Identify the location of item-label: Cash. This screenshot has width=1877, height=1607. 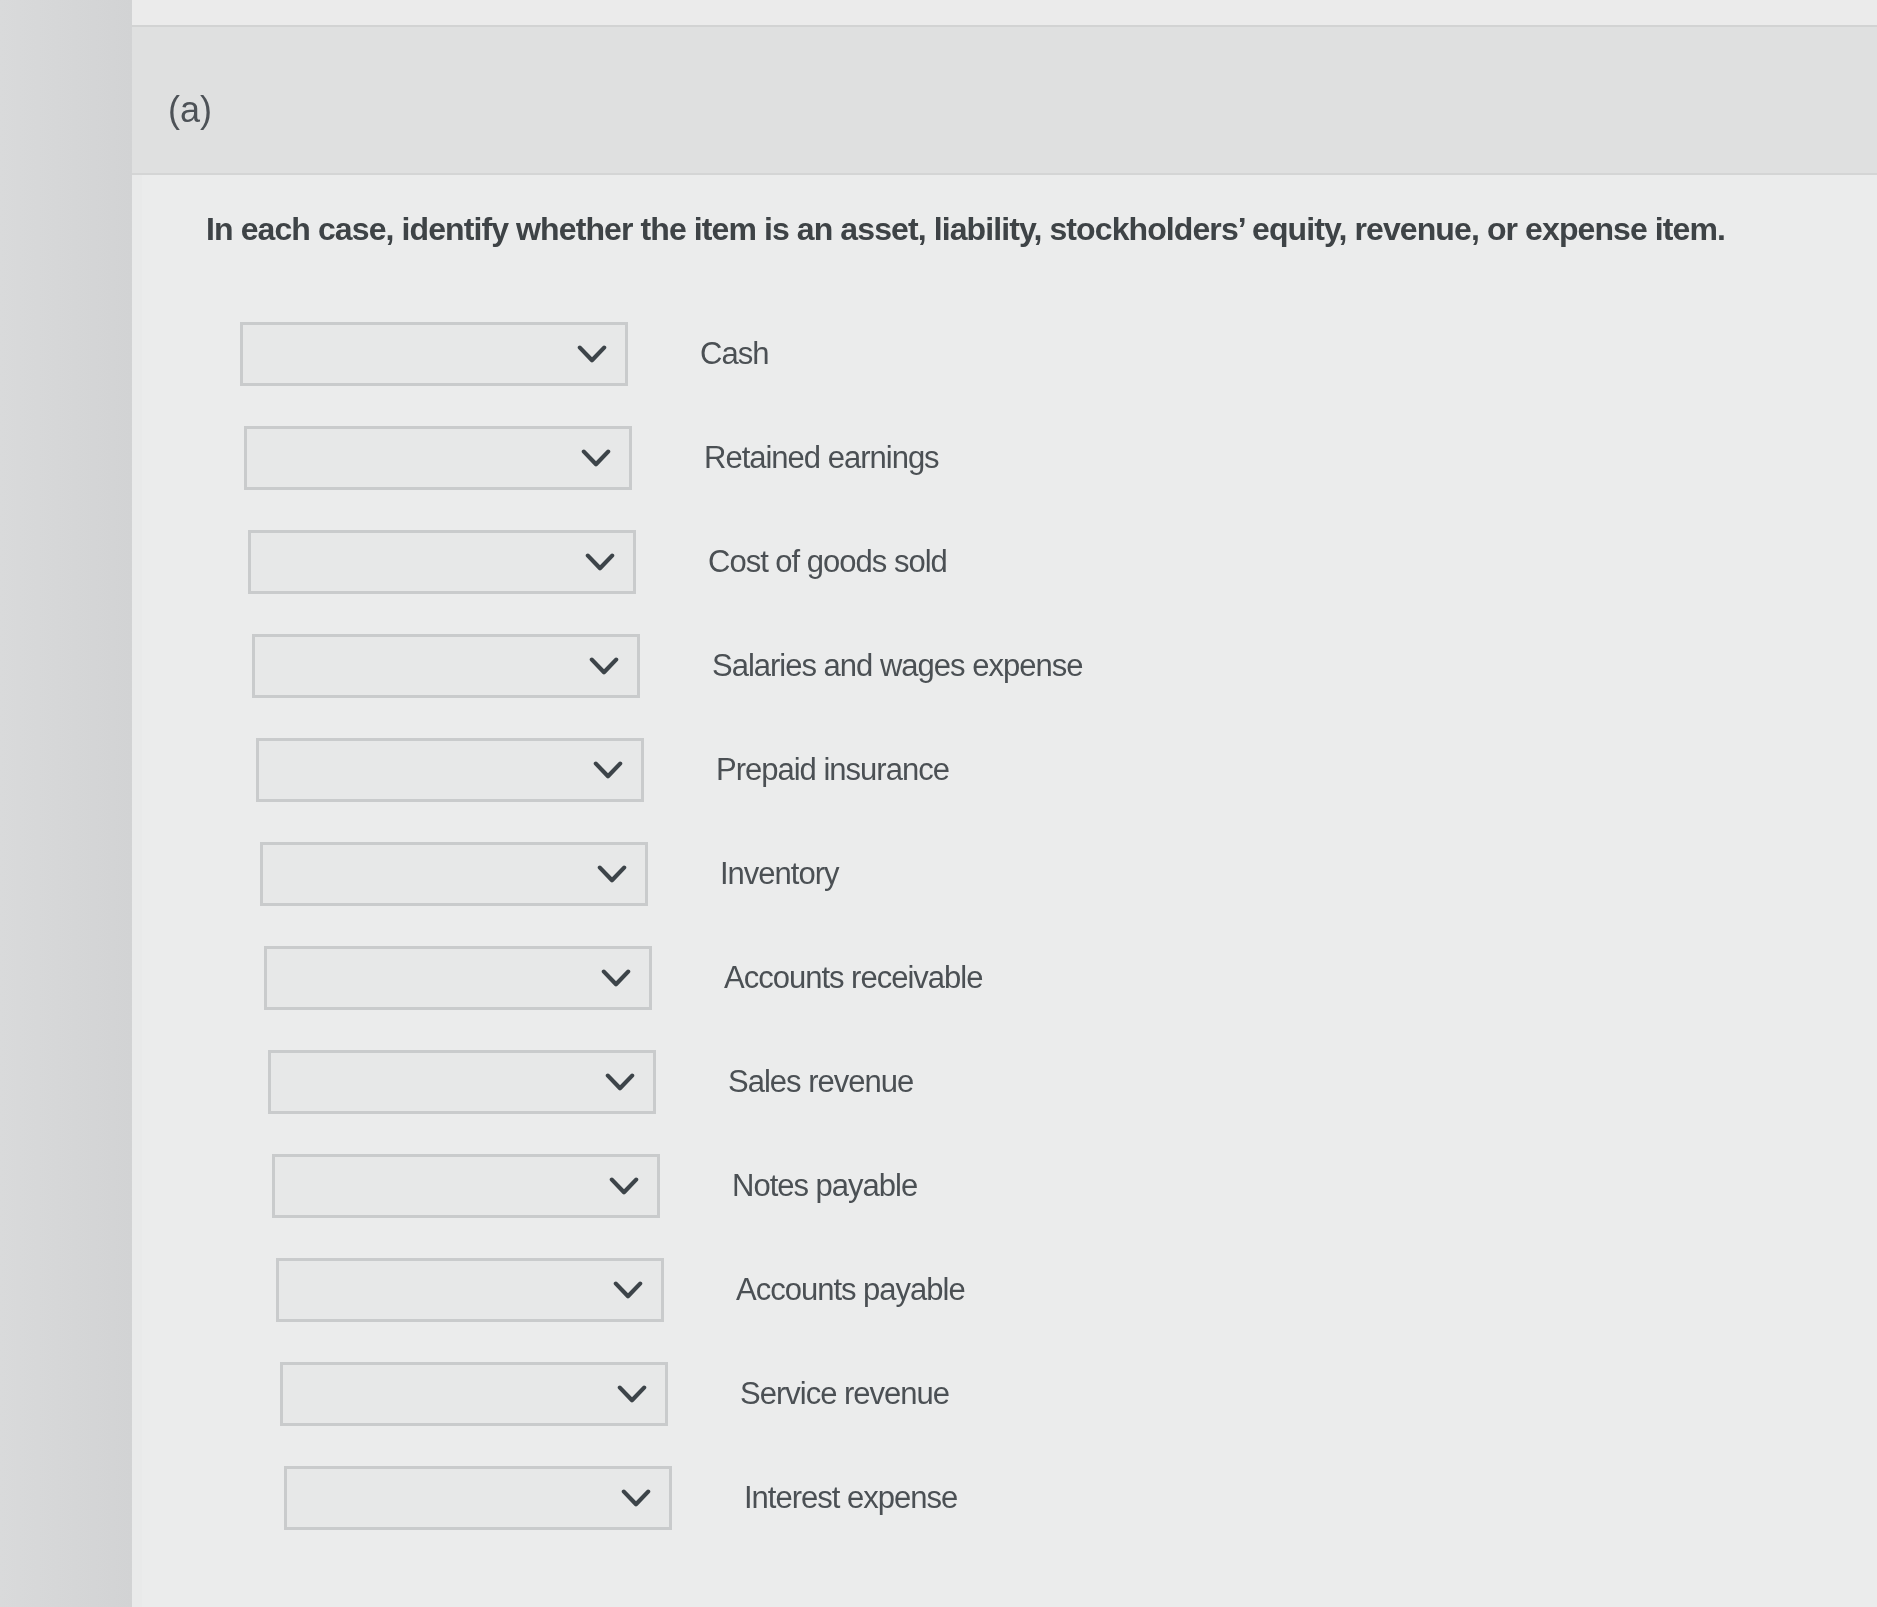
(734, 354).